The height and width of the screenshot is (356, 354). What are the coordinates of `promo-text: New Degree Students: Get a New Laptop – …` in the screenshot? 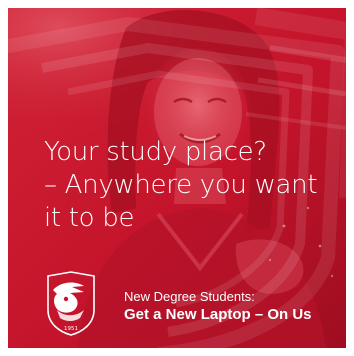 It's located at (234, 306).